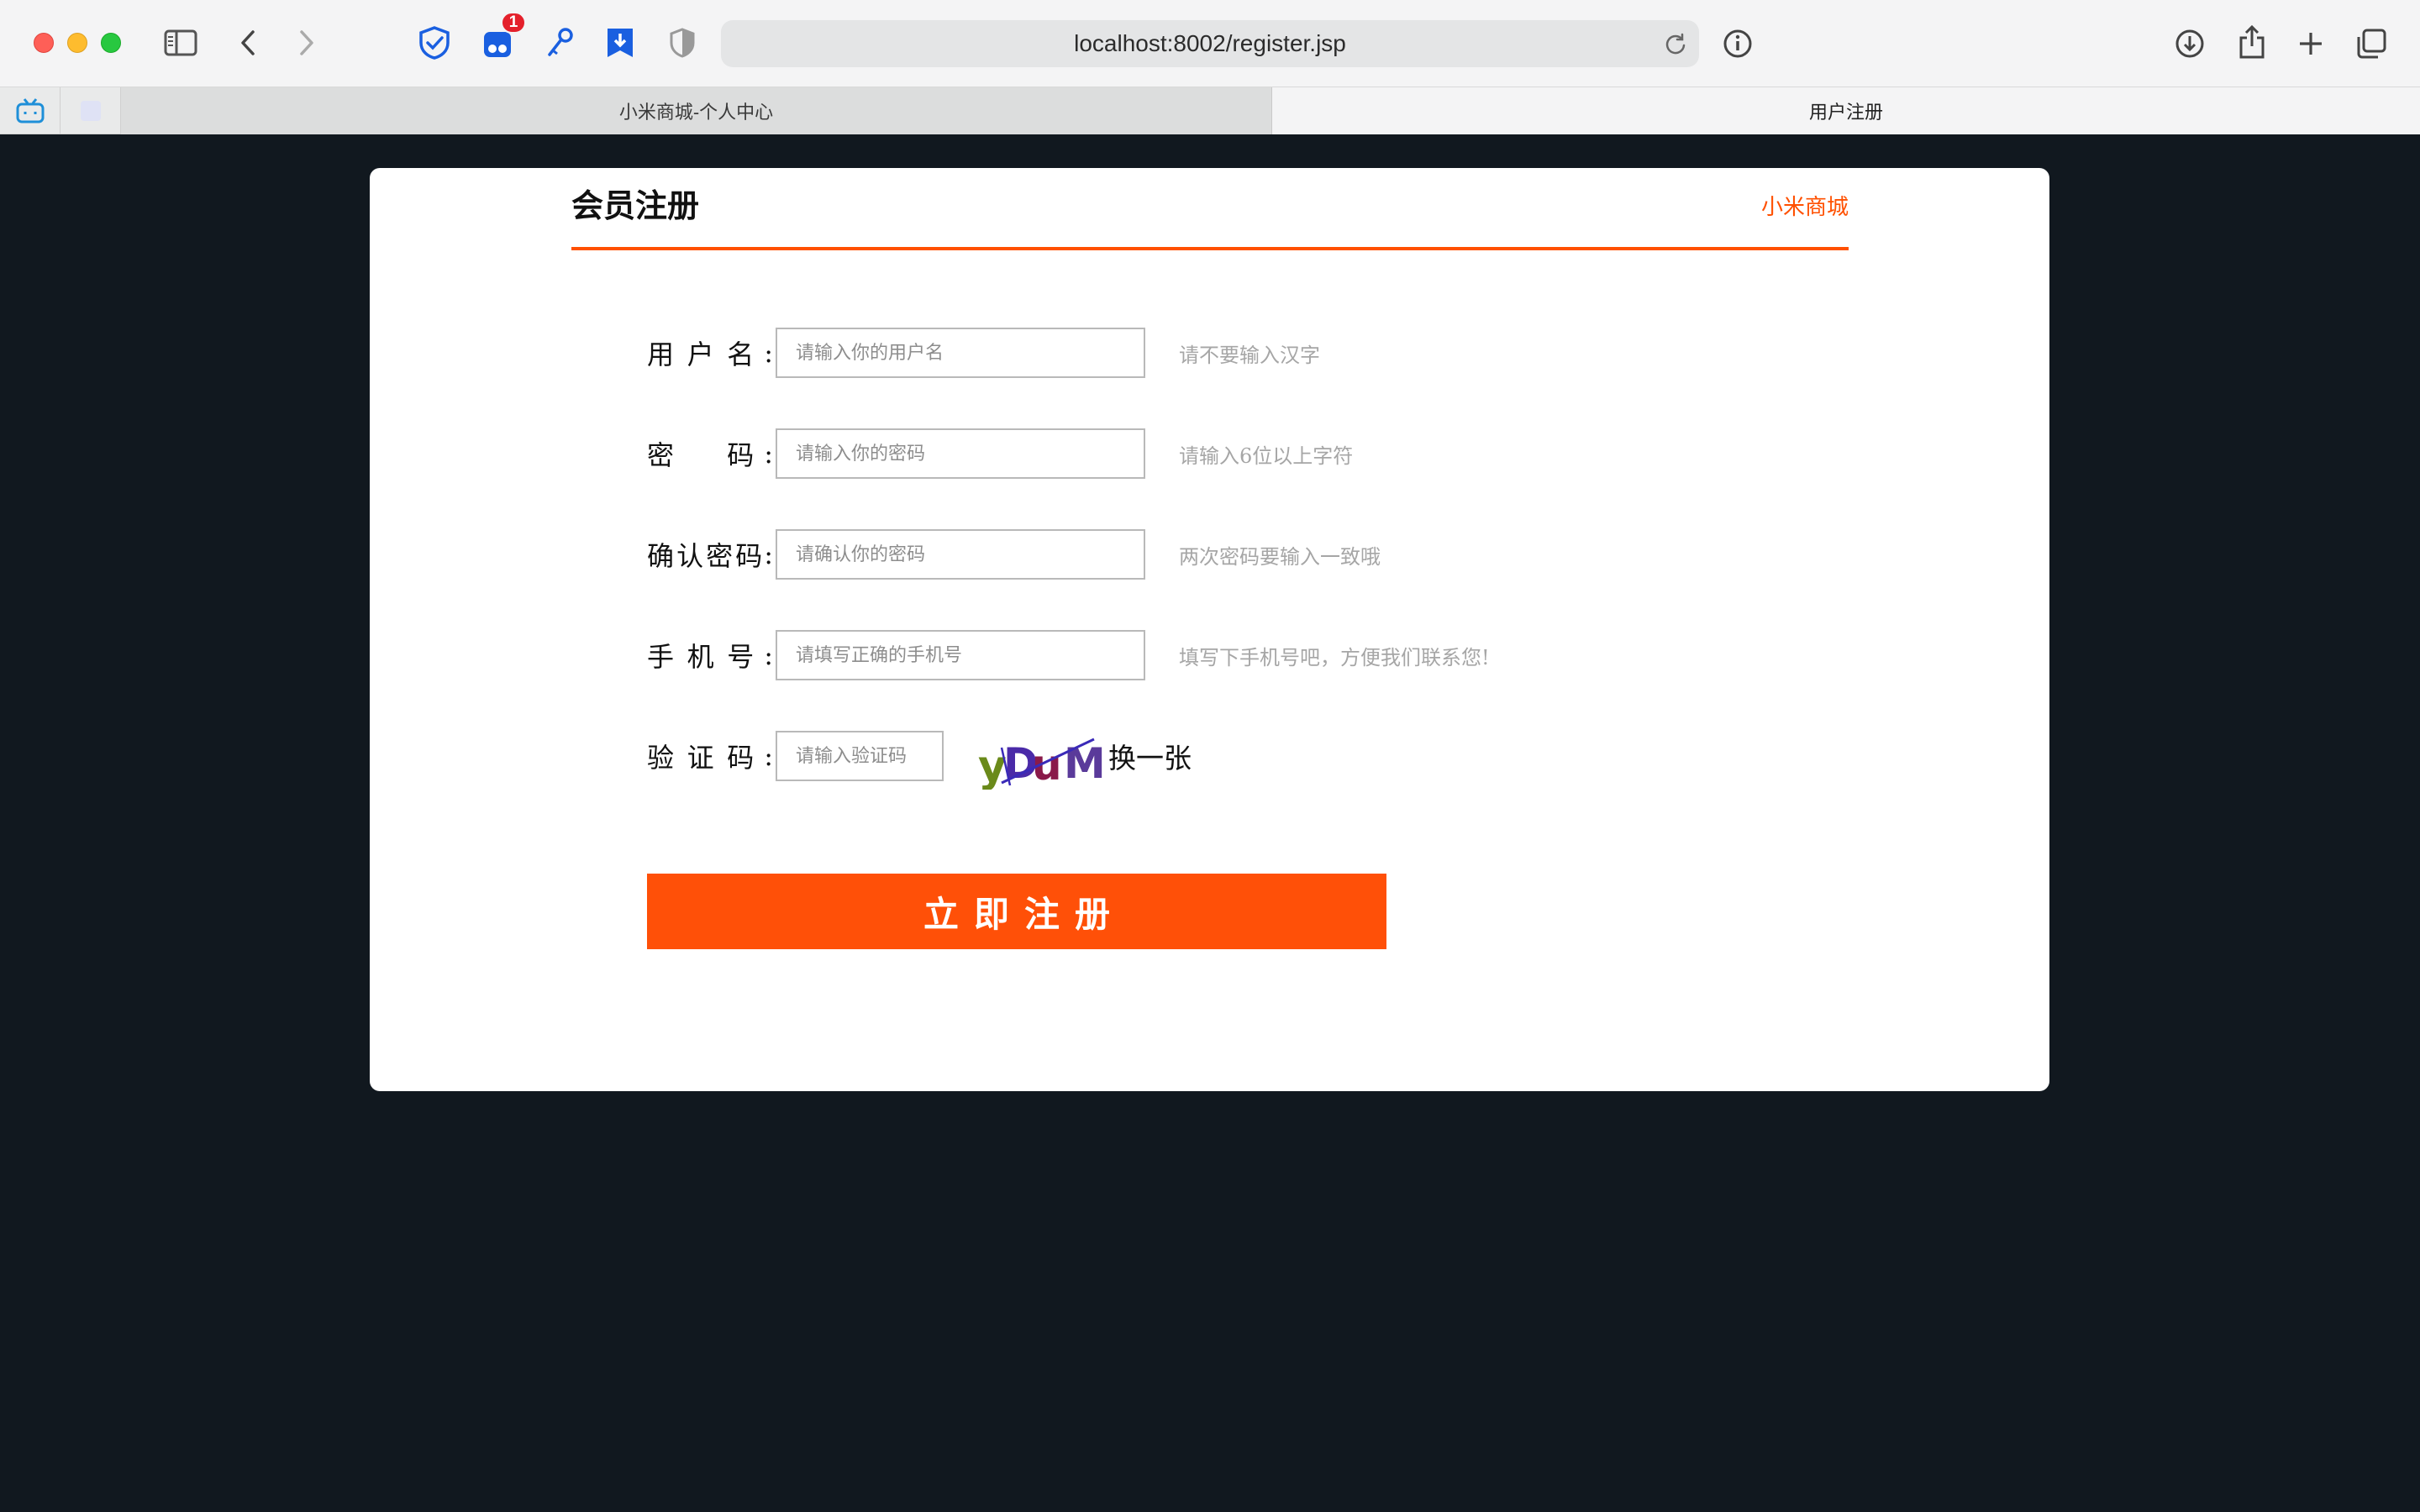 The height and width of the screenshot is (1512, 2420). What do you see at coordinates (1039, 760) in the screenshot?
I see `captcha-image: y D u M` at bounding box center [1039, 760].